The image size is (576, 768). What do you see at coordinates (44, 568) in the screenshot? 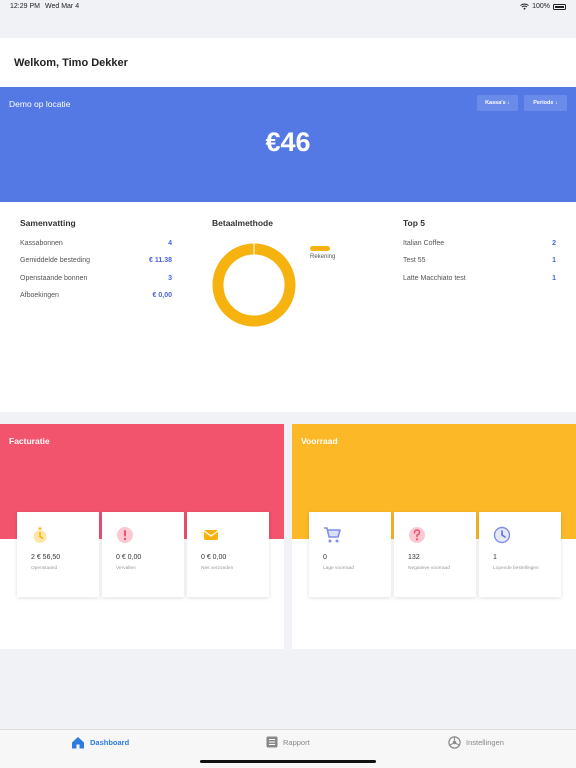
I see `tile-label: Openstaand` at bounding box center [44, 568].